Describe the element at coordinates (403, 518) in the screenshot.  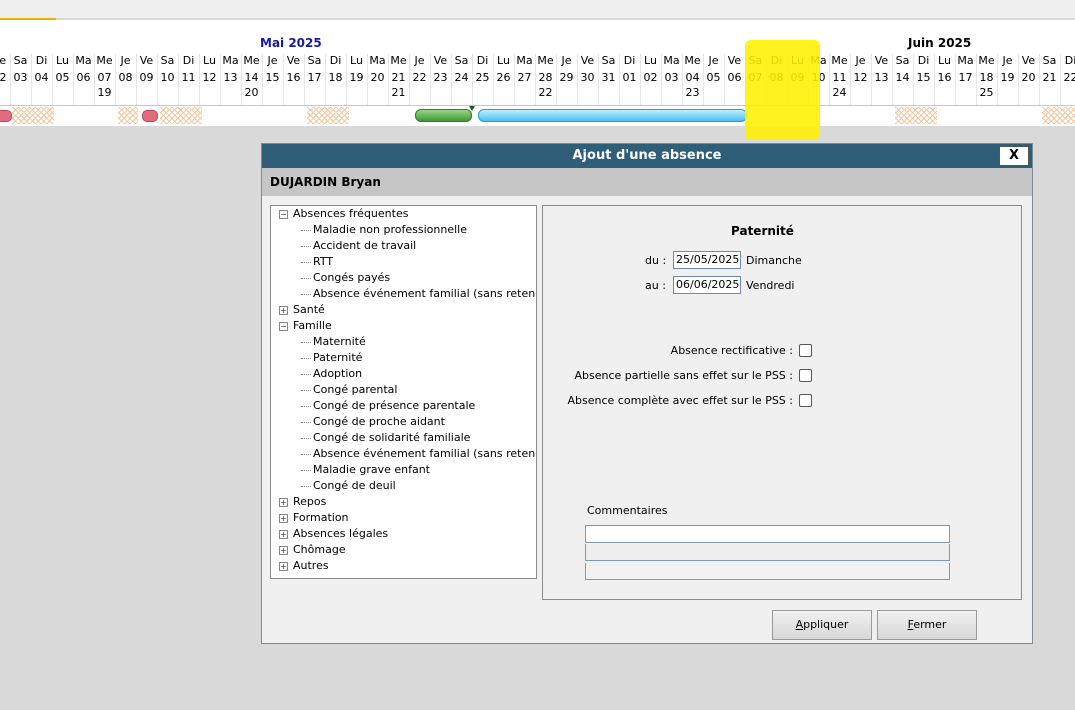
I see `tree-category: + Formation` at that location.